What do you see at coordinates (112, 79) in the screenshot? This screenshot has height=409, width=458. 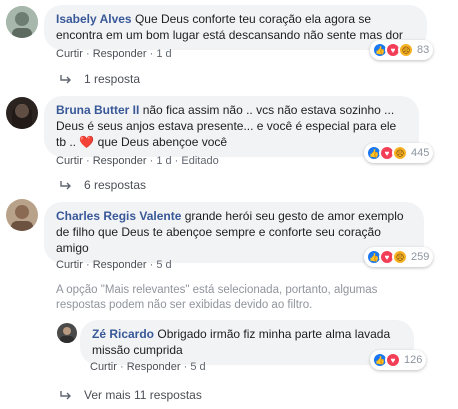 I see `replies-count: 1 resposta` at bounding box center [112, 79].